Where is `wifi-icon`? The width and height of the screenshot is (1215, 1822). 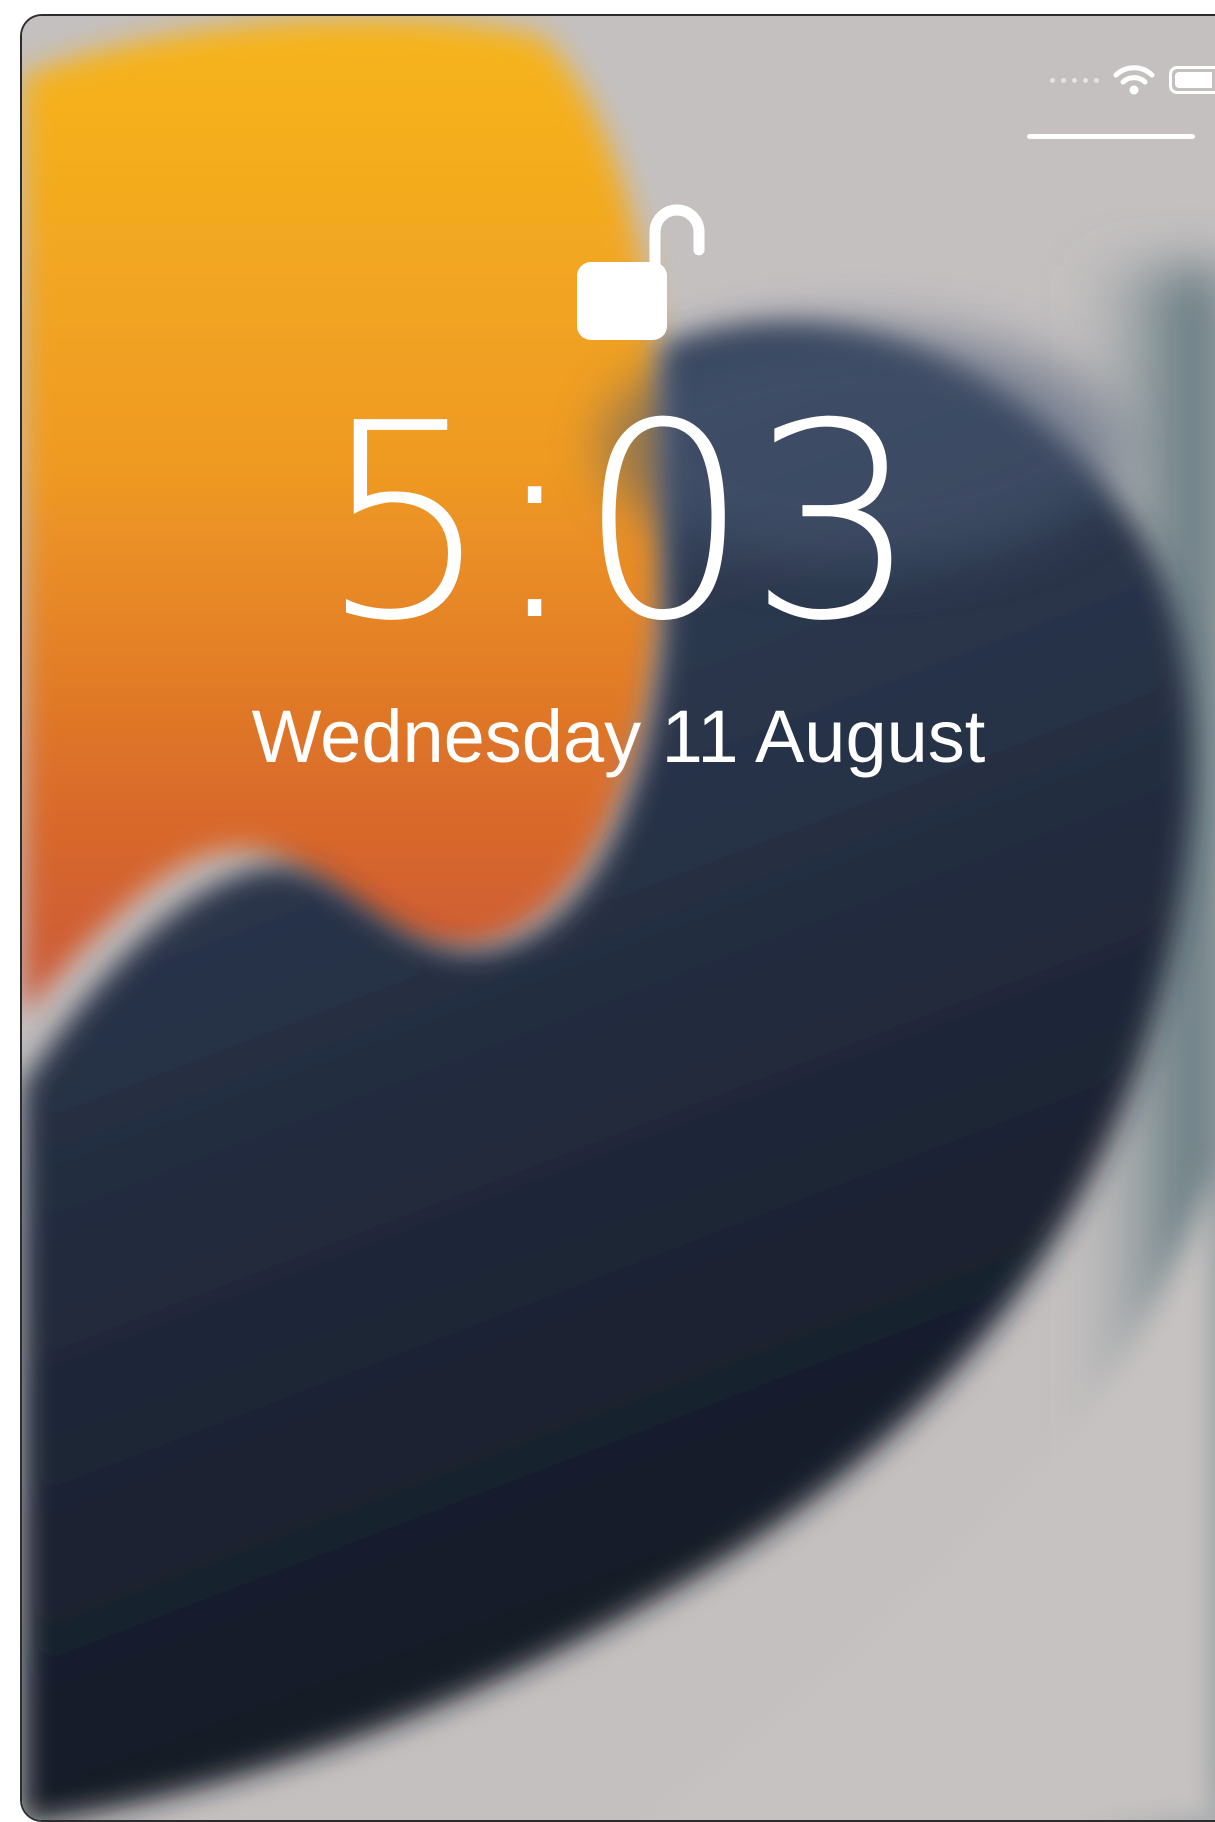 wifi-icon is located at coordinates (1134, 80).